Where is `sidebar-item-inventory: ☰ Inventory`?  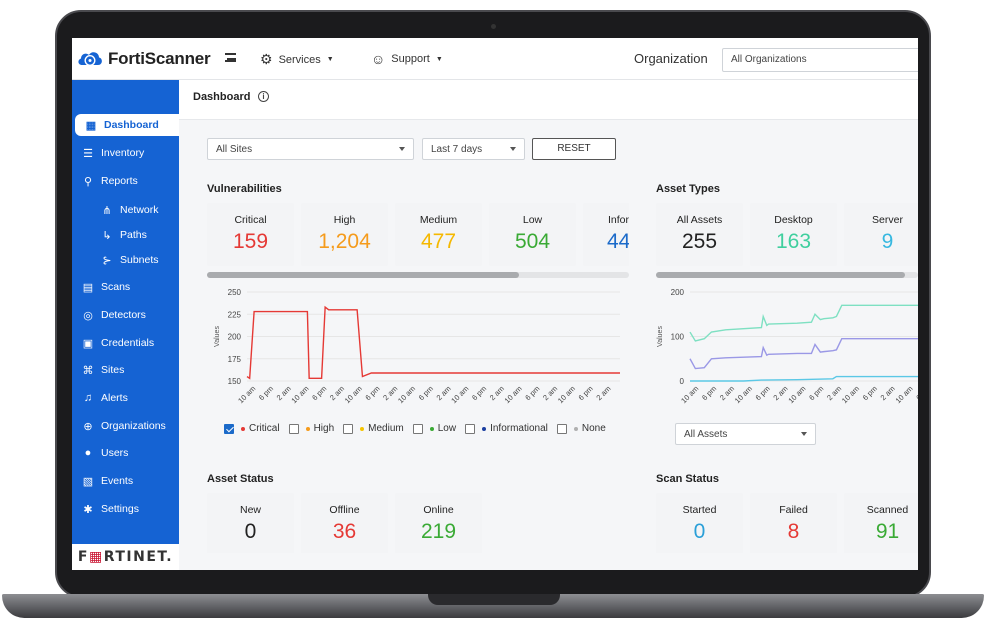 sidebar-item-inventory: ☰ Inventory is located at coordinates (125, 153).